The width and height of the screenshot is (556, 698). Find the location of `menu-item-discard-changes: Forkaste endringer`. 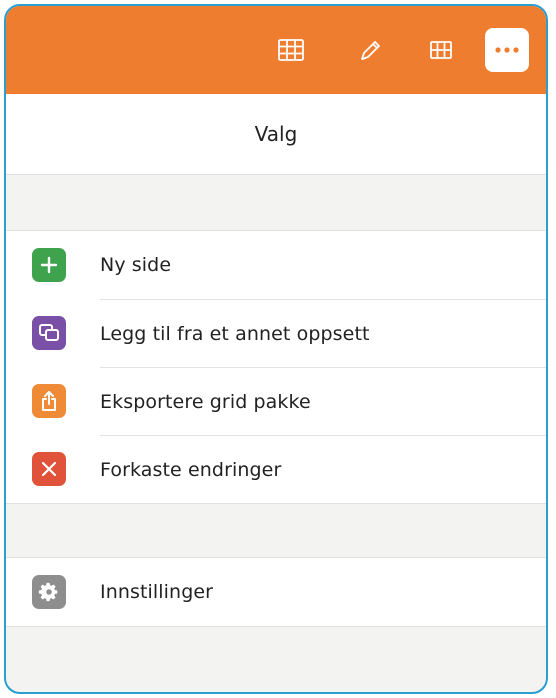

menu-item-discard-changes: Forkaste endringer is located at coordinates (276, 469).